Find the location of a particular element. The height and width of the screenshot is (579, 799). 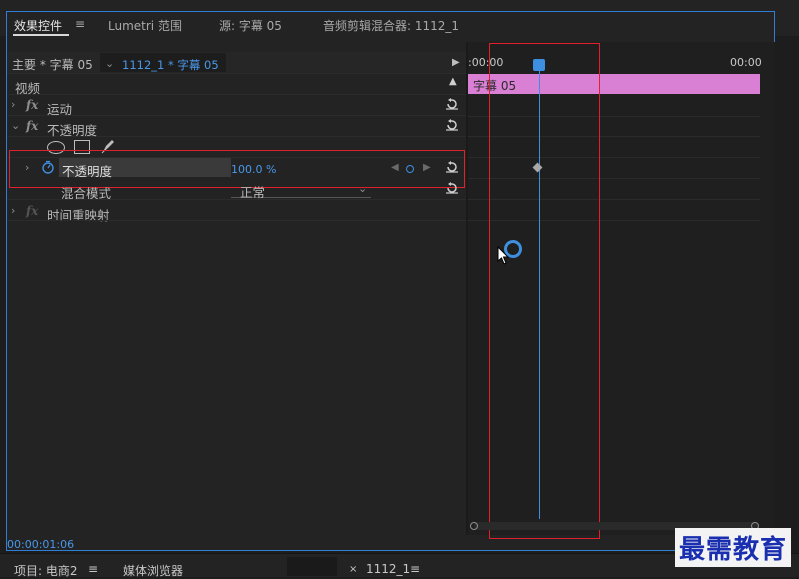

active-tab-indicator is located at coordinates (41, 35).